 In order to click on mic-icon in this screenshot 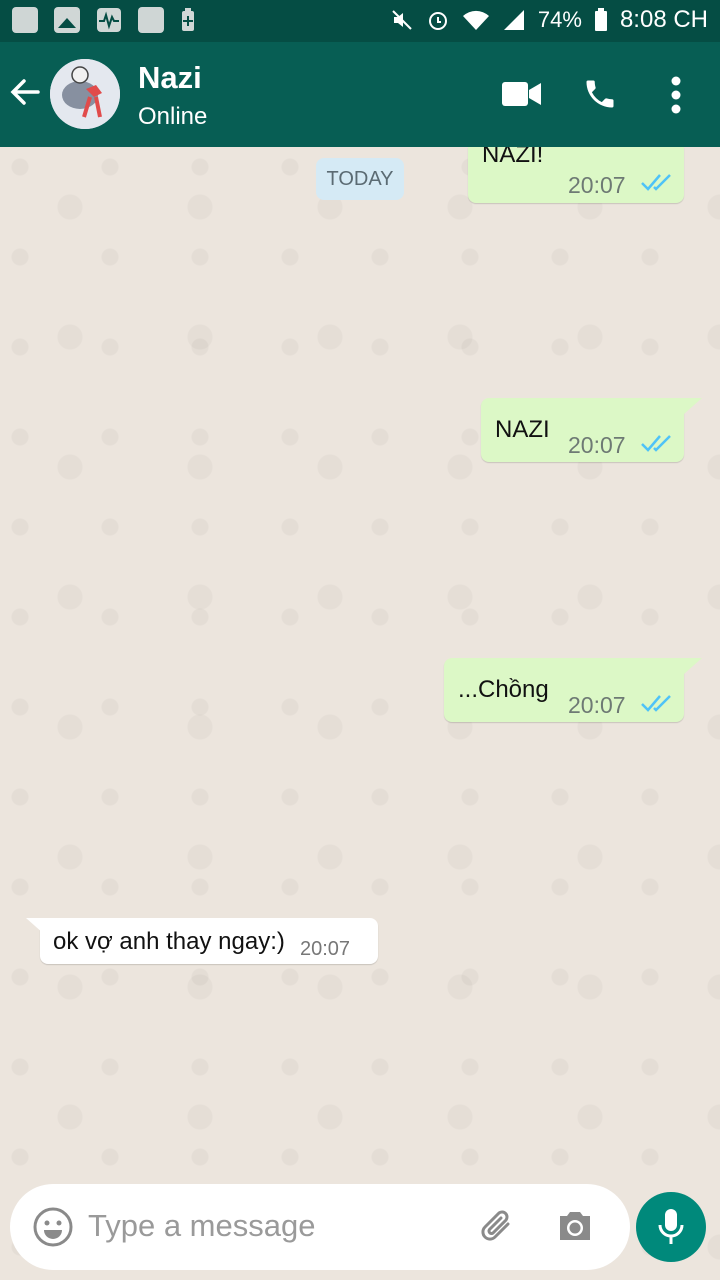, I will do `click(671, 1226)`.